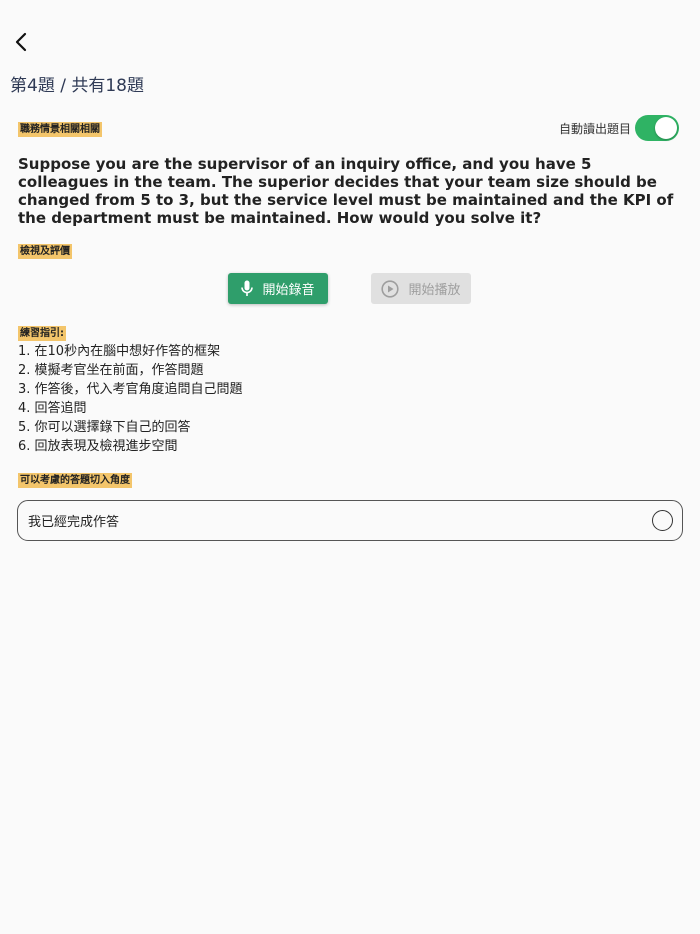  What do you see at coordinates (77, 86) in the screenshot?
I see `question-progress: 第4題 / 共有18題` at bounding box center [77, 86].